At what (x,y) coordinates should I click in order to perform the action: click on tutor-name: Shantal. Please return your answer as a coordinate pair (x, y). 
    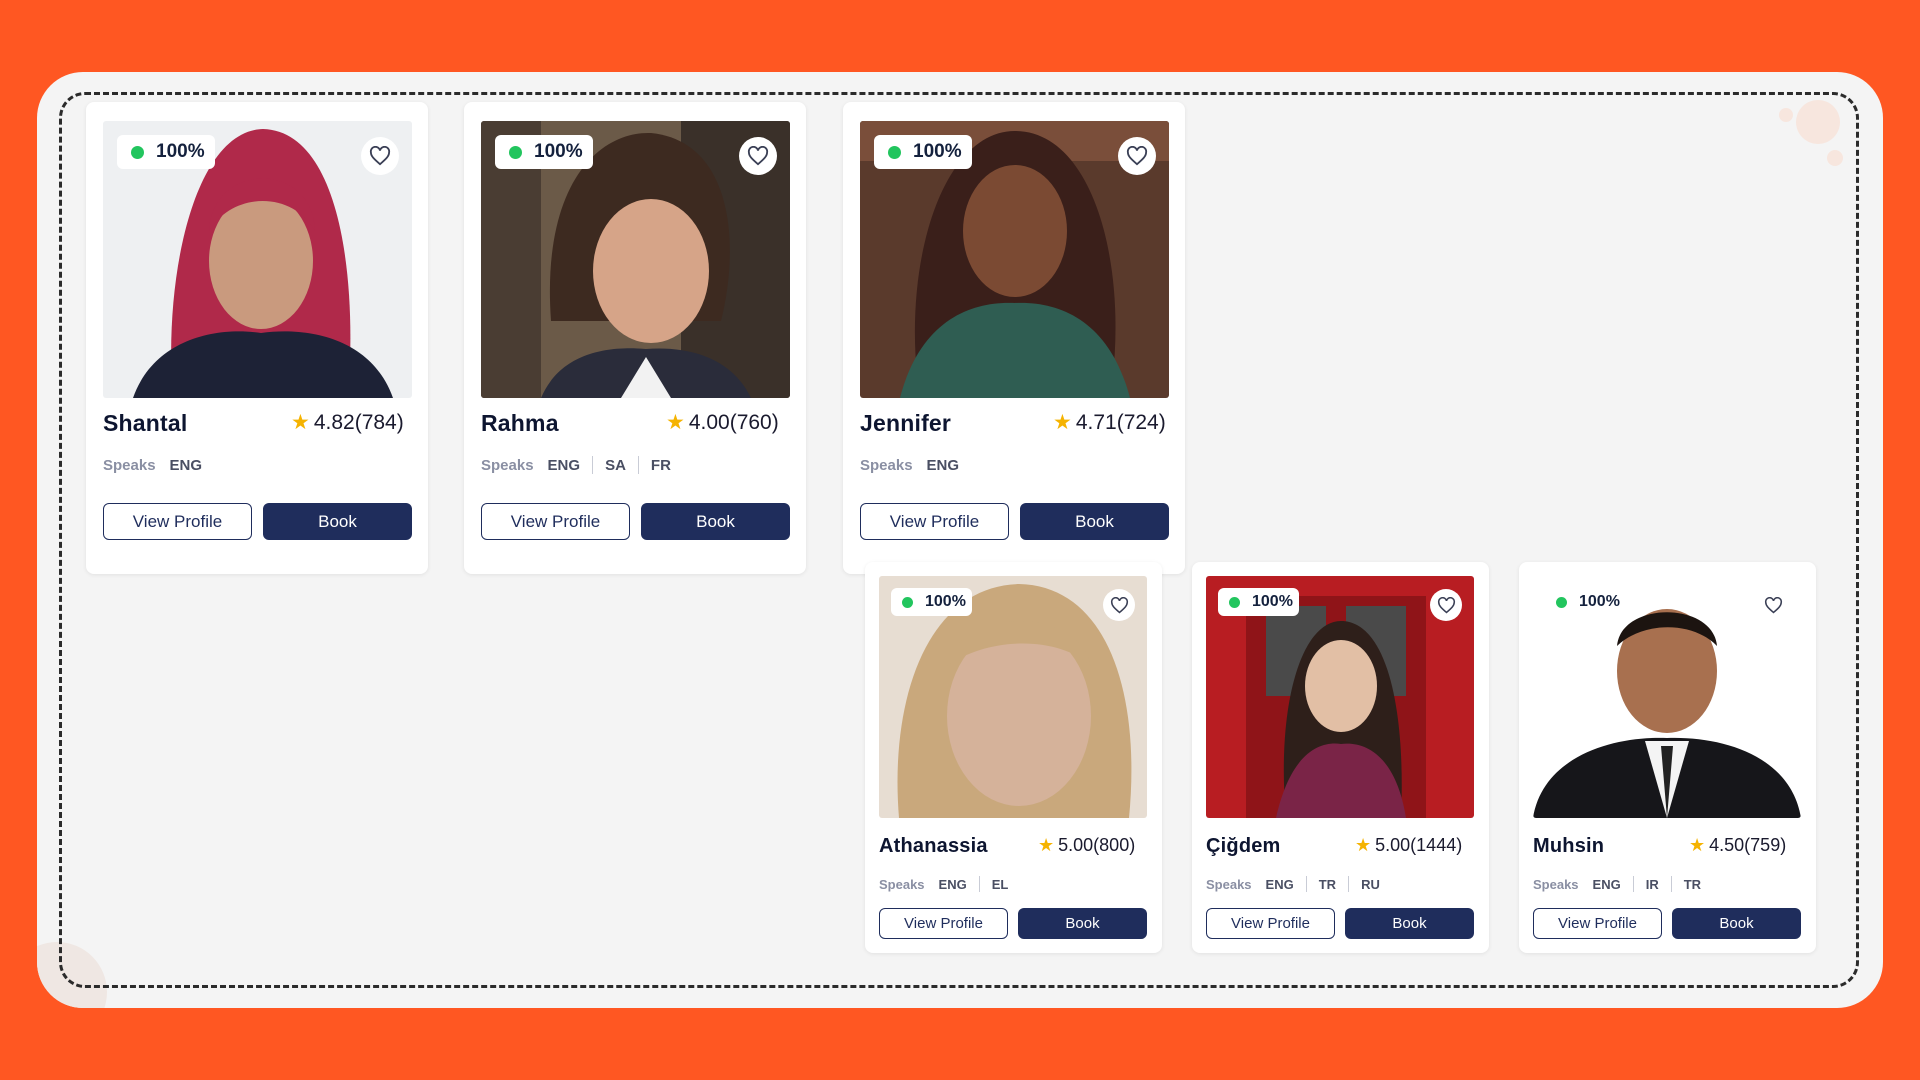
    Looking at the image, I should click on (145, 423).